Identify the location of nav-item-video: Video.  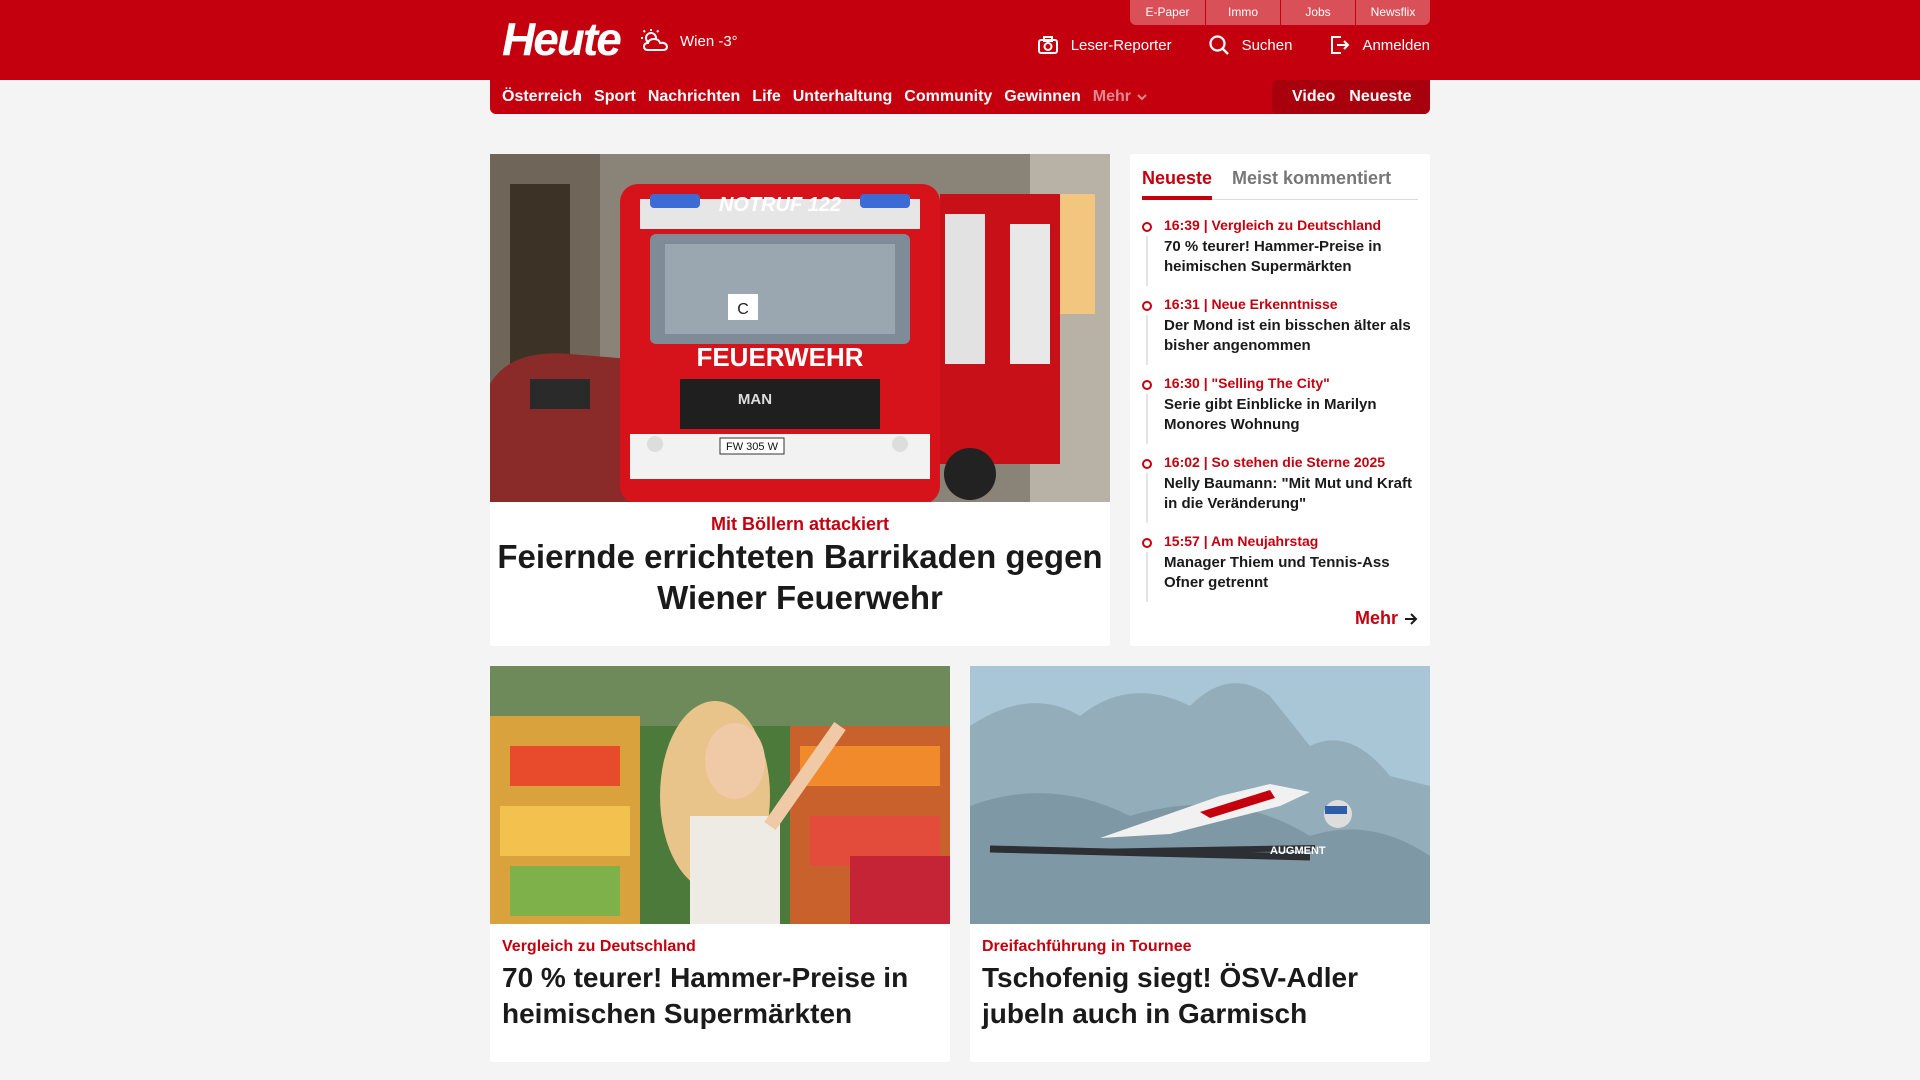
(1313, 97).